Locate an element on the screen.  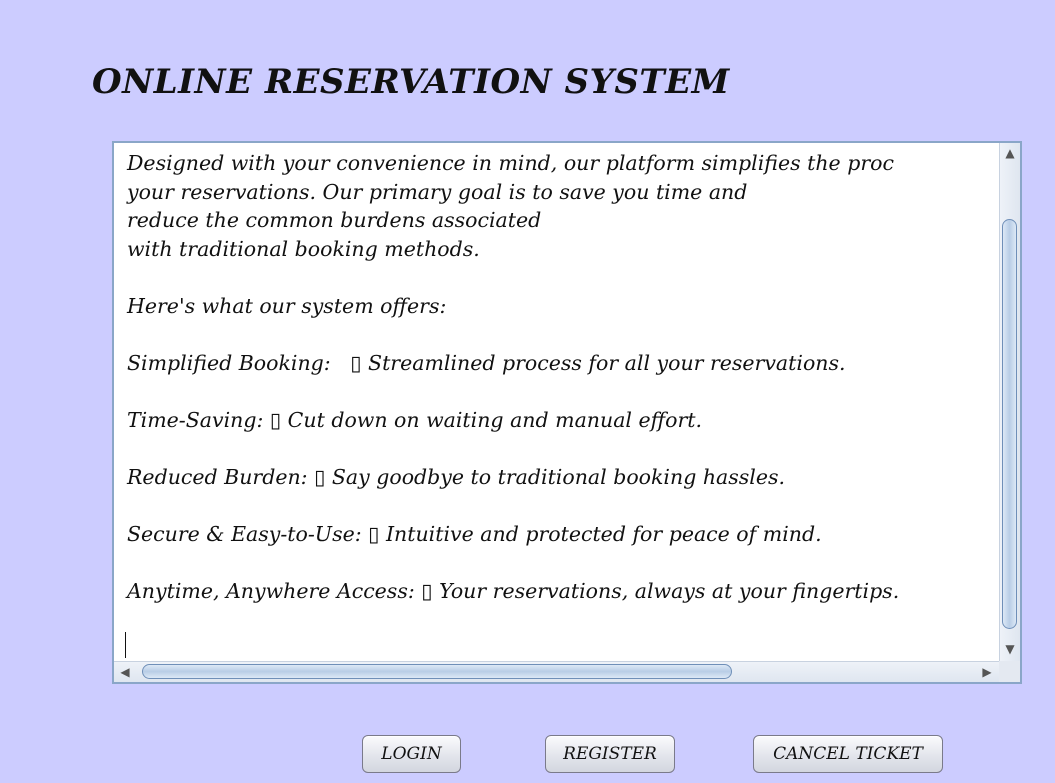
page-title: ONLINE RESERVATION SYSTEM is located at coordinates (411, 82).